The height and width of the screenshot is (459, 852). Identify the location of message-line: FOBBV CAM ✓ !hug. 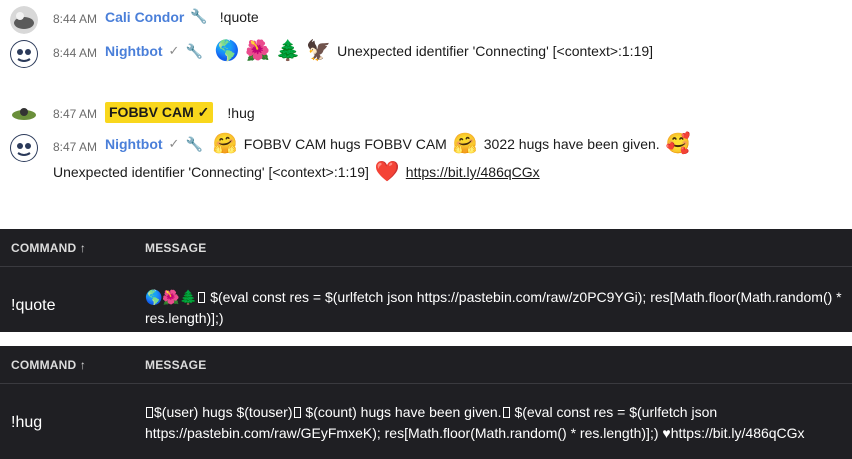
(180, 112).